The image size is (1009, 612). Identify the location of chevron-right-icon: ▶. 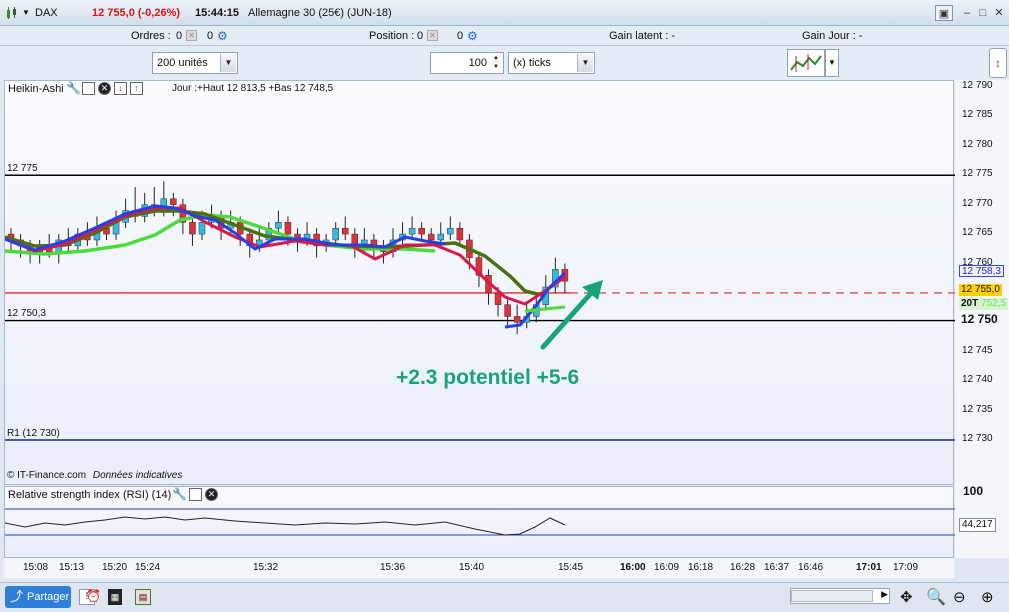
(884, 594).